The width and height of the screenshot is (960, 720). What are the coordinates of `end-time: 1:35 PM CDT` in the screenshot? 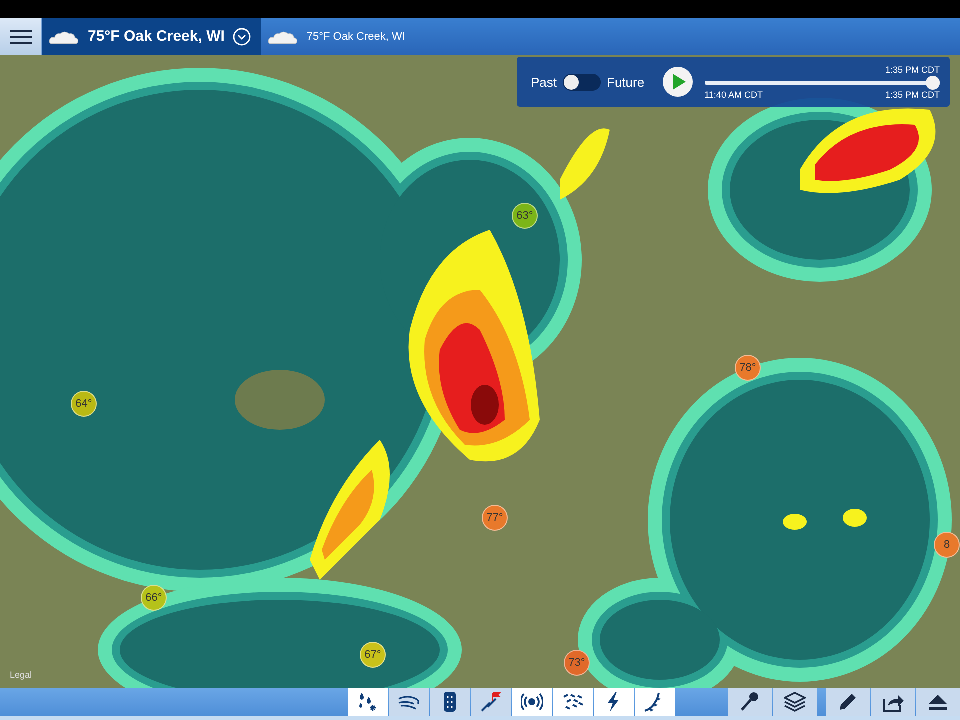 It's located at (912, 95).